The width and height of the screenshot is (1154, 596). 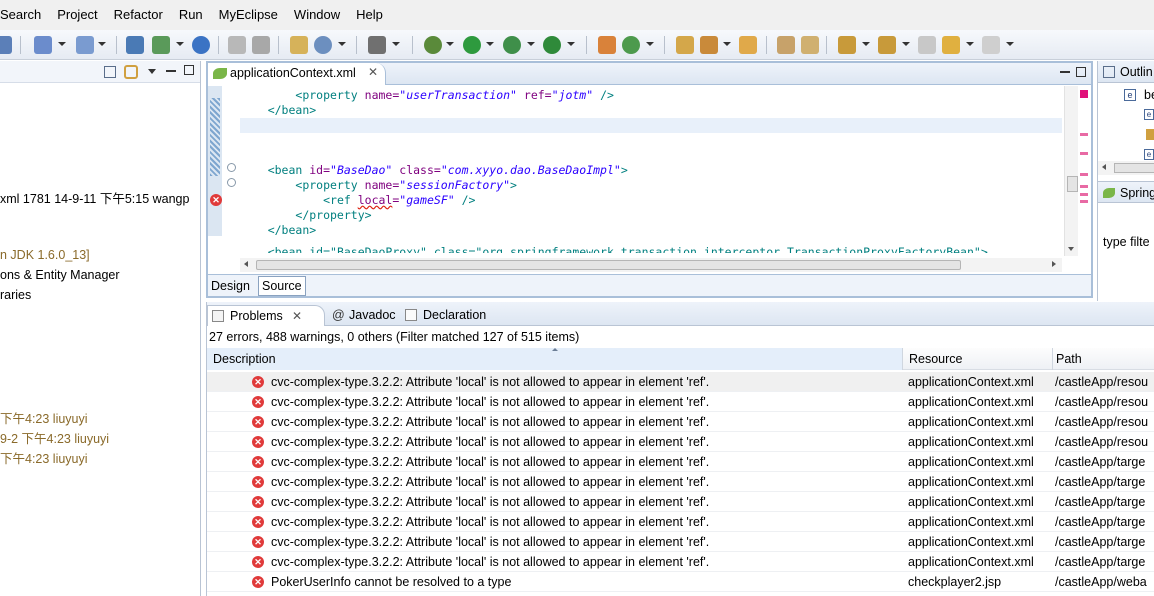 I want to click on new-package-icon, so click(x=631, y=45).